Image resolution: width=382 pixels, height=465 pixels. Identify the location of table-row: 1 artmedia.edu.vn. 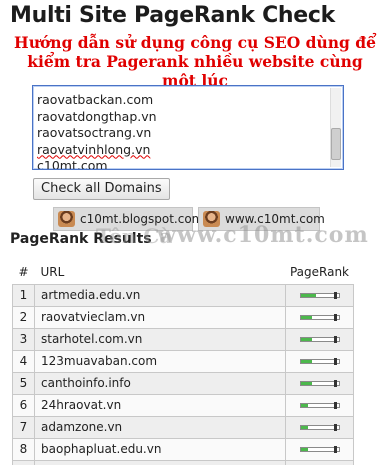
(183, 295).